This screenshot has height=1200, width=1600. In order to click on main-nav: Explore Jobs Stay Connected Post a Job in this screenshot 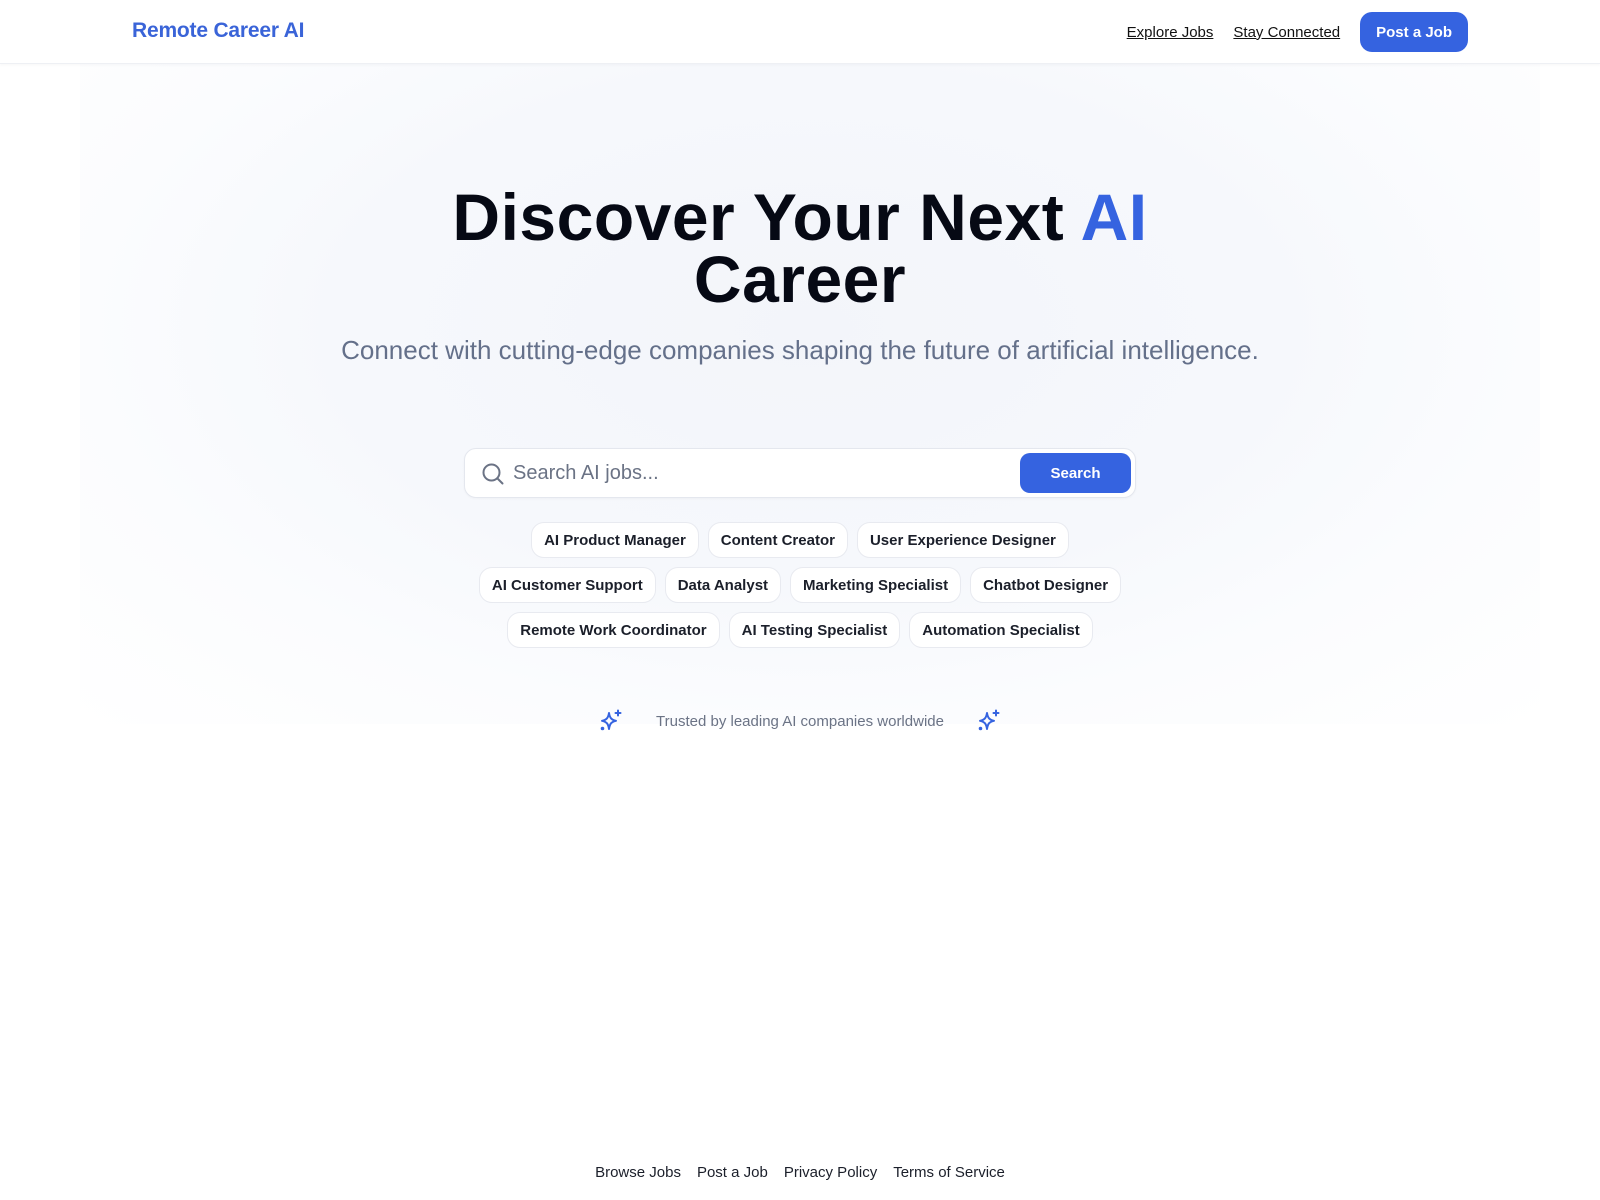, I will do `click(1297, 32)`.